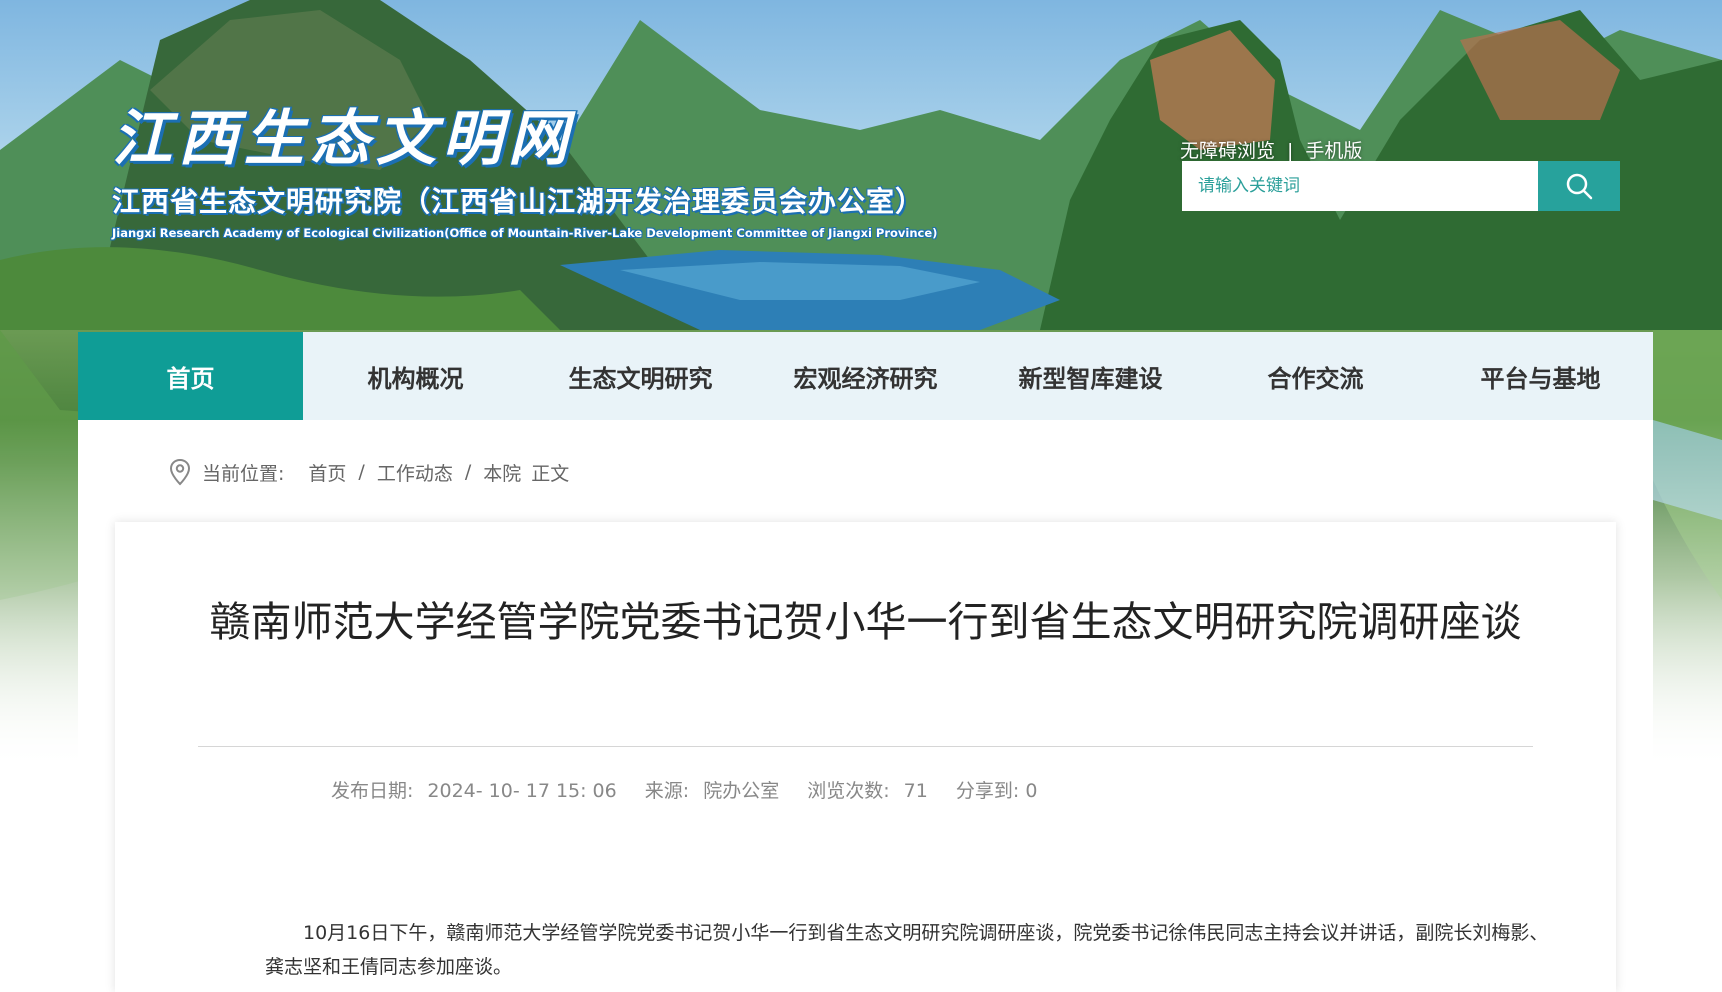  What do you see at coordinates (343, 139) in the screenshot?
I see `logo-title: 江西生态文明网` at bounding box center [343, 139].